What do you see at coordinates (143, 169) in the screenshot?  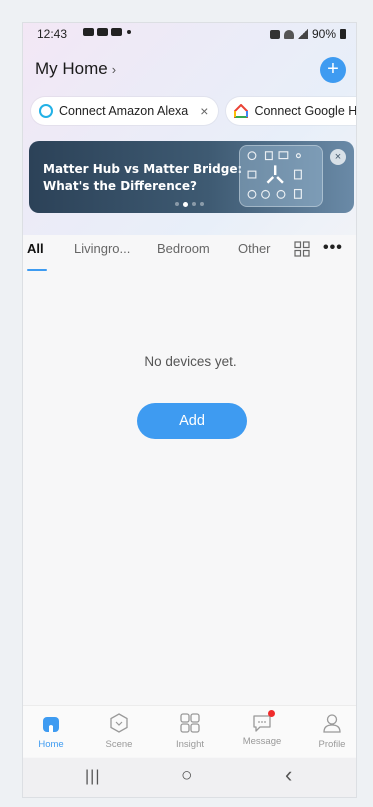 I see `banner-title-line1: Matter Hub vs Matter Bridge:` at bounding box center [143, 169].